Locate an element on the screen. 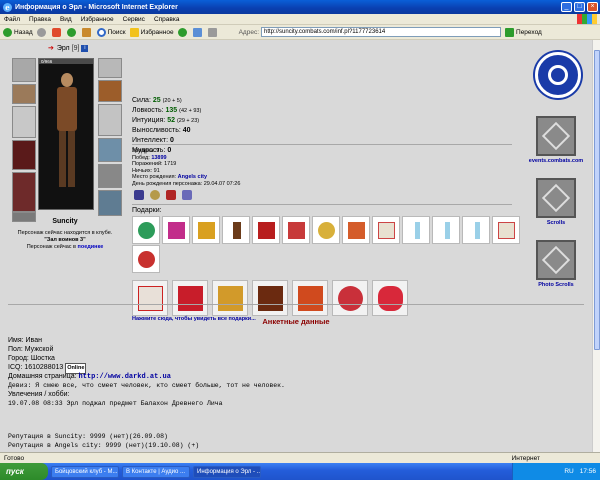 The height and width of the screenshot is (480, 600). minimize-button: _ is located at coordinates (566, 7).